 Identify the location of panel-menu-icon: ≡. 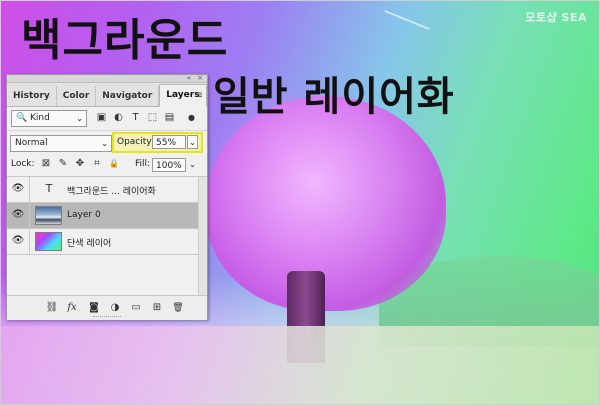
(199, 95).